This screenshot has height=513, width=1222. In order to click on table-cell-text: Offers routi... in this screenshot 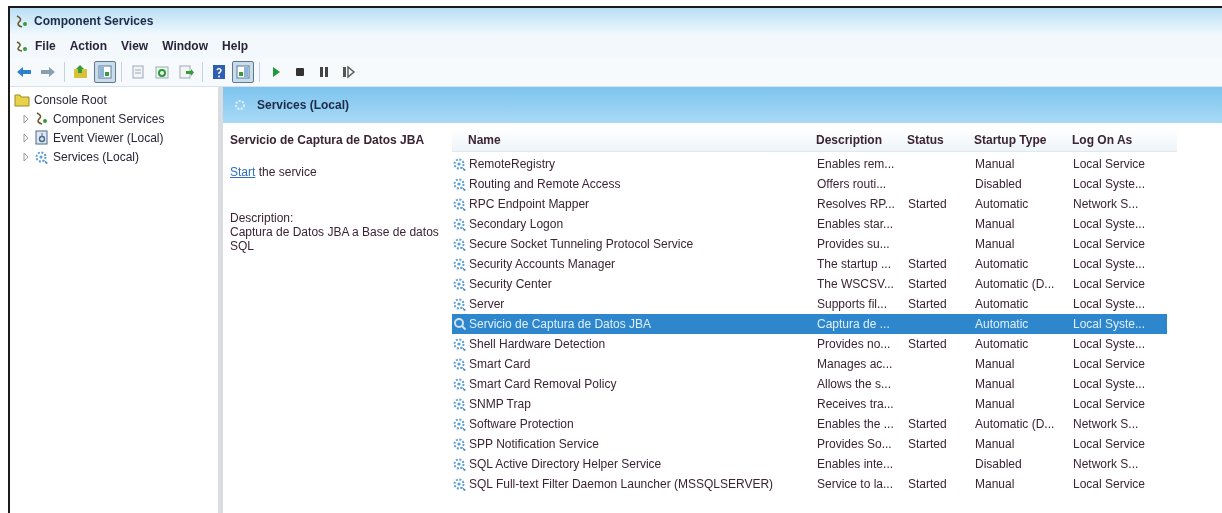, I will do `click(852, 184)`.